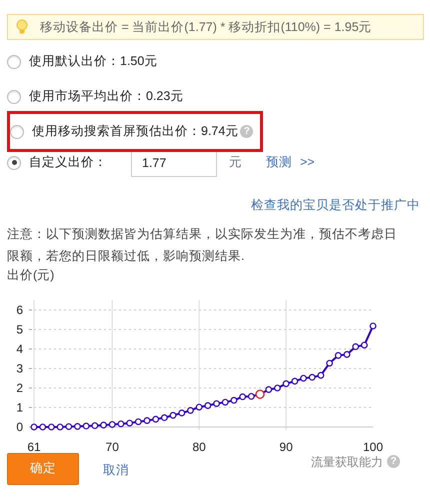 Image resolution: width=430 pixels, height=502 pixels. I want to click on y-axis-label: 出价(元), so click(31, 274).